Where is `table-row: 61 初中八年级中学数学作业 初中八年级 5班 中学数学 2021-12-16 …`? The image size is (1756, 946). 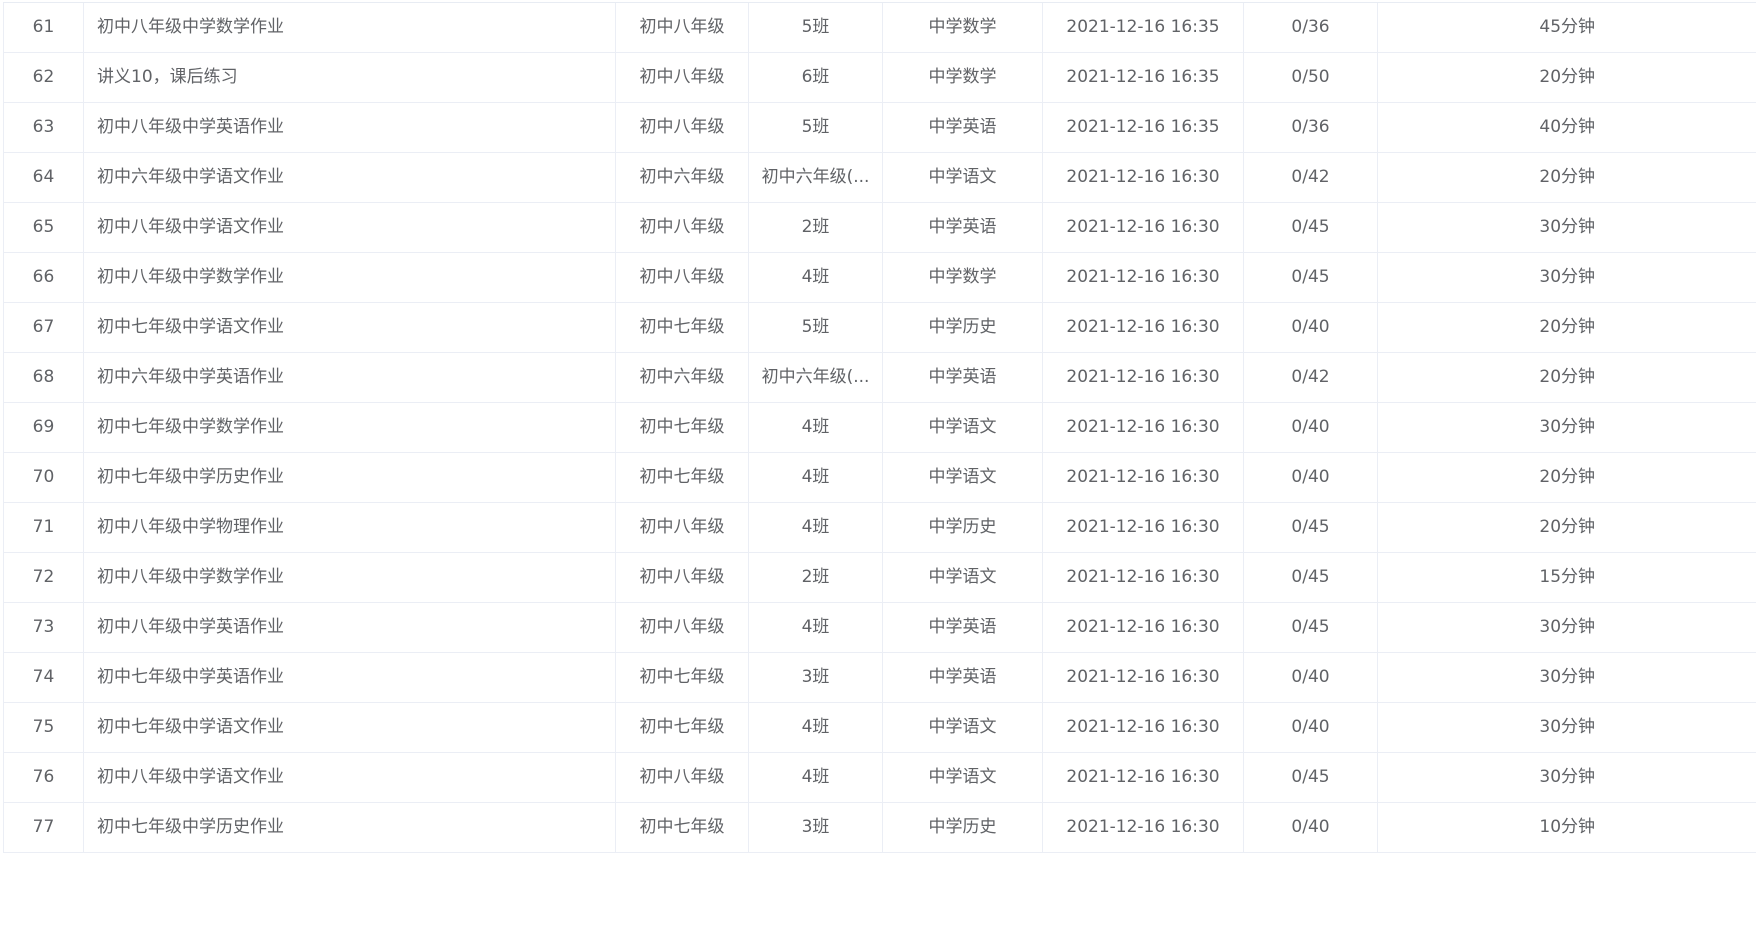 table-row: 61 初中八年级中学数学作业 初中八年级 5班 中学数学 2021-12-16 … is located at coordinates (879, 28).